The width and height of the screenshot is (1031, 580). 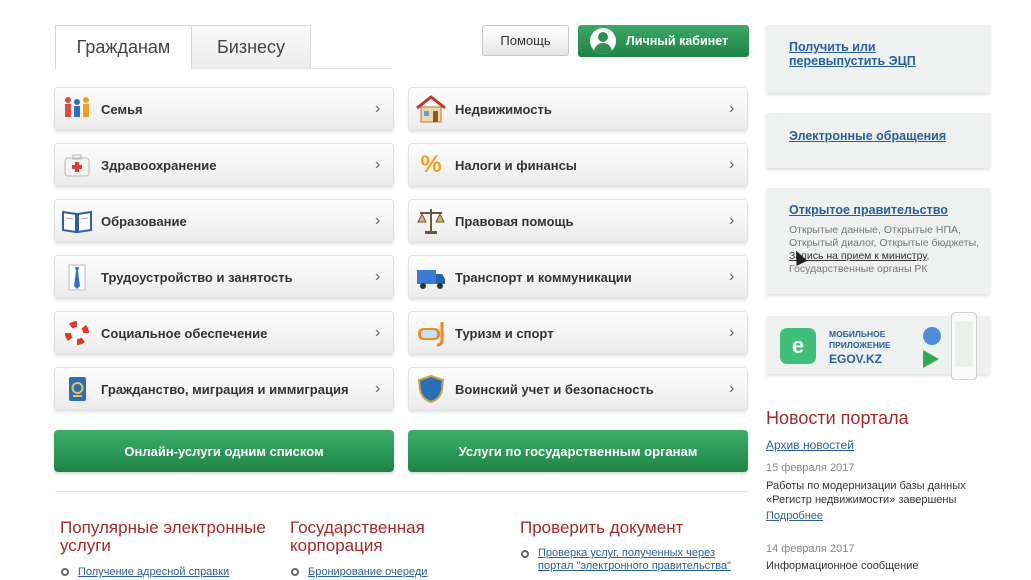 What do you see at coordinates (144, 221) in the screenshot?
I see `category-label: Образование` at bounding box center [144, 221].